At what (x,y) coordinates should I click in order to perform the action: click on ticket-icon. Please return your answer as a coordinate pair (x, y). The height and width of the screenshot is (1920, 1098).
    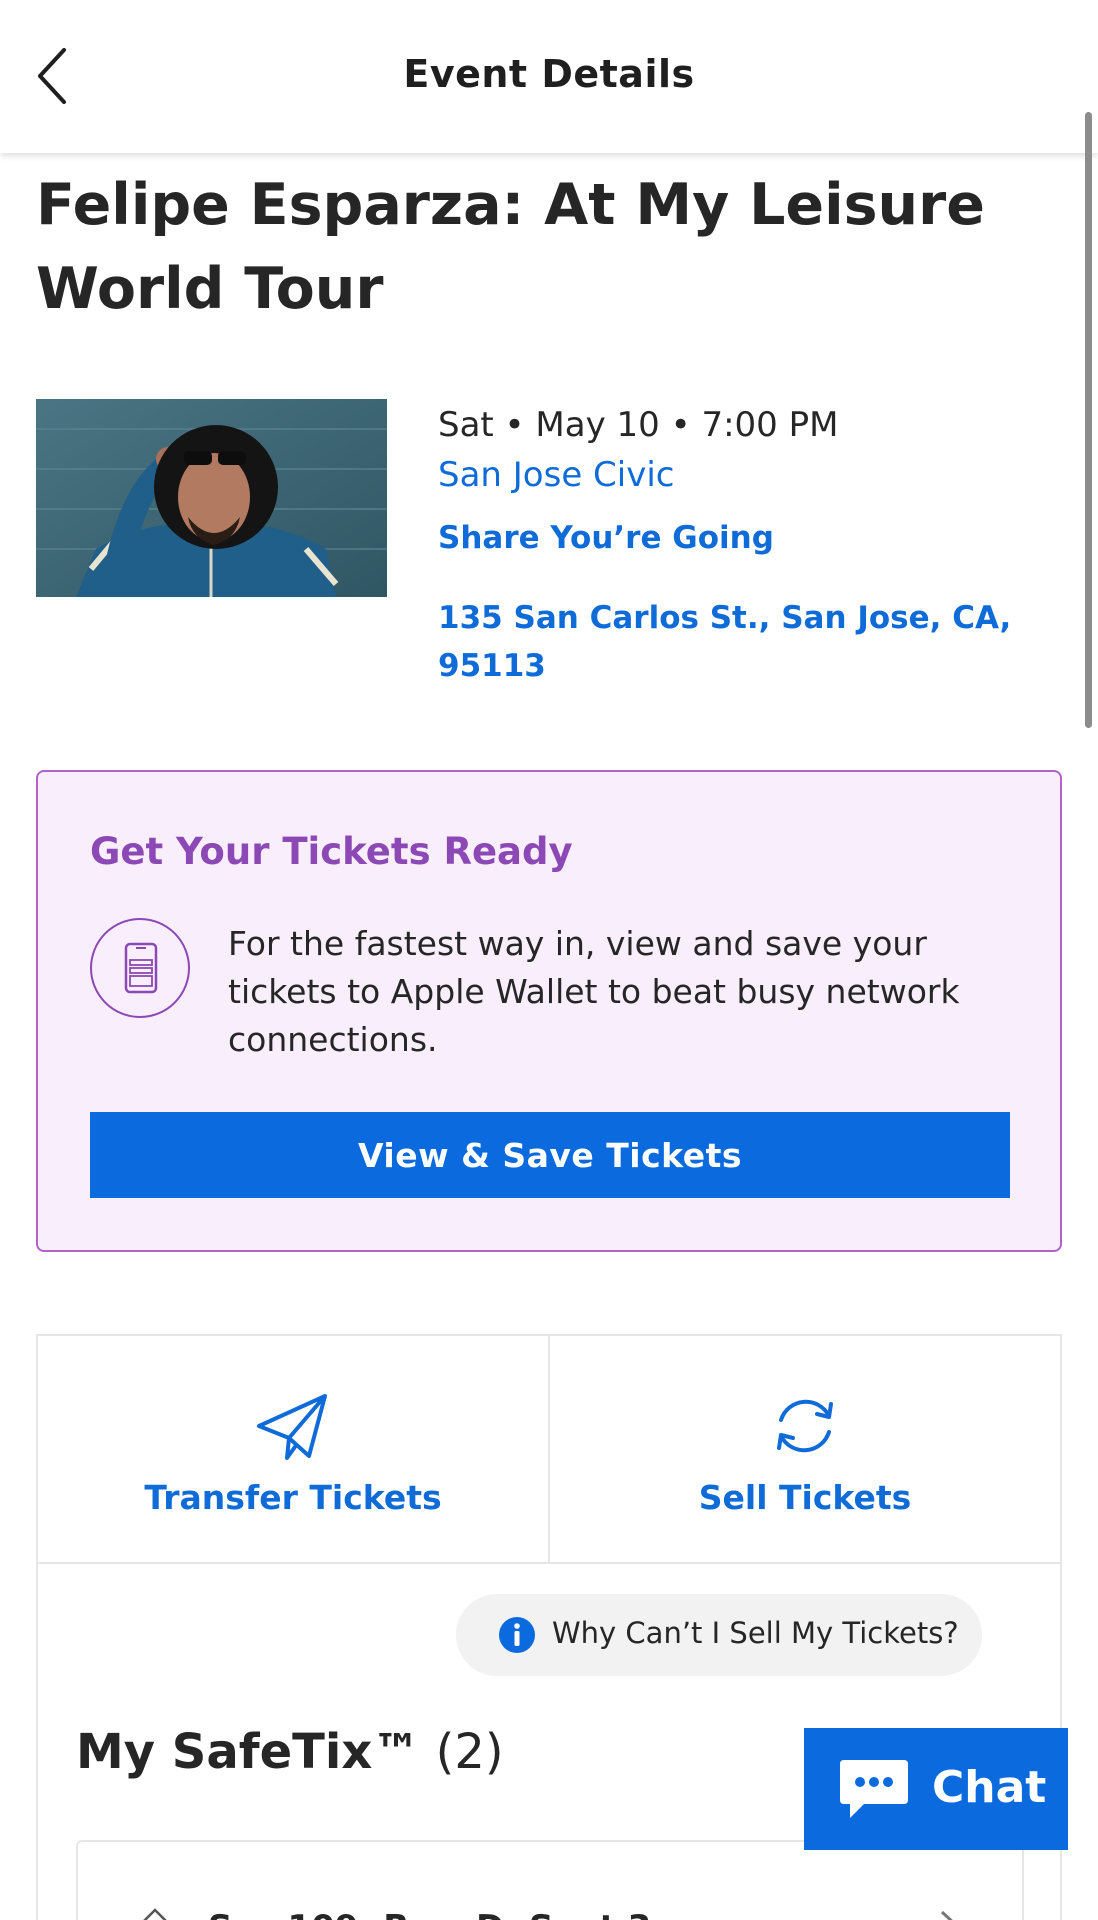
    Looking at the image, I should click on (155, 1914).